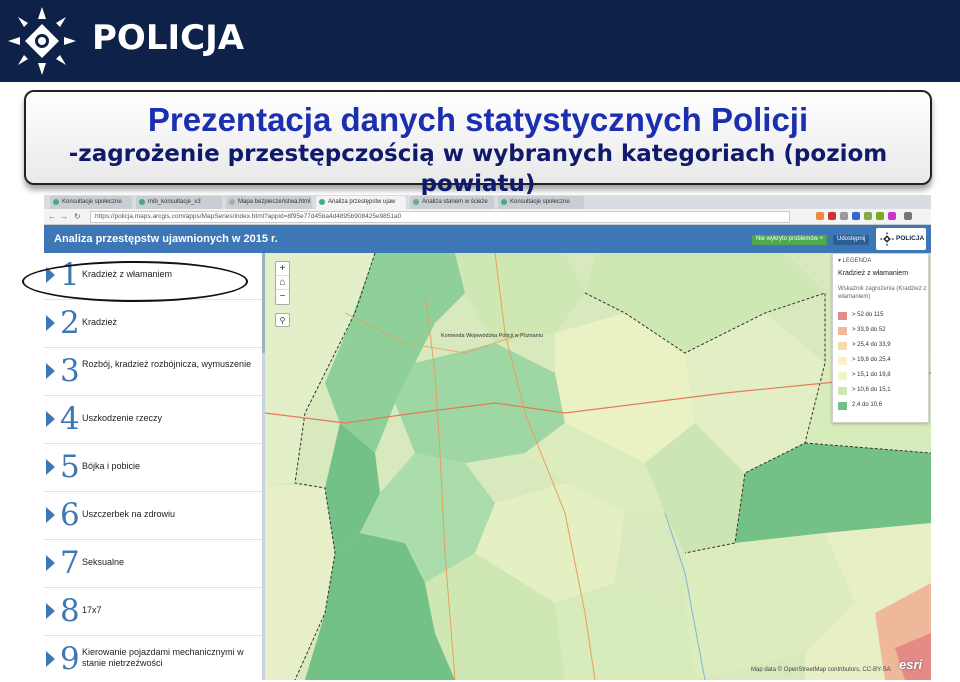  What do you see at coordinates (92, 610) in the screenshot?
I see `item-label: 17x7` at bounding box center [92, 610].